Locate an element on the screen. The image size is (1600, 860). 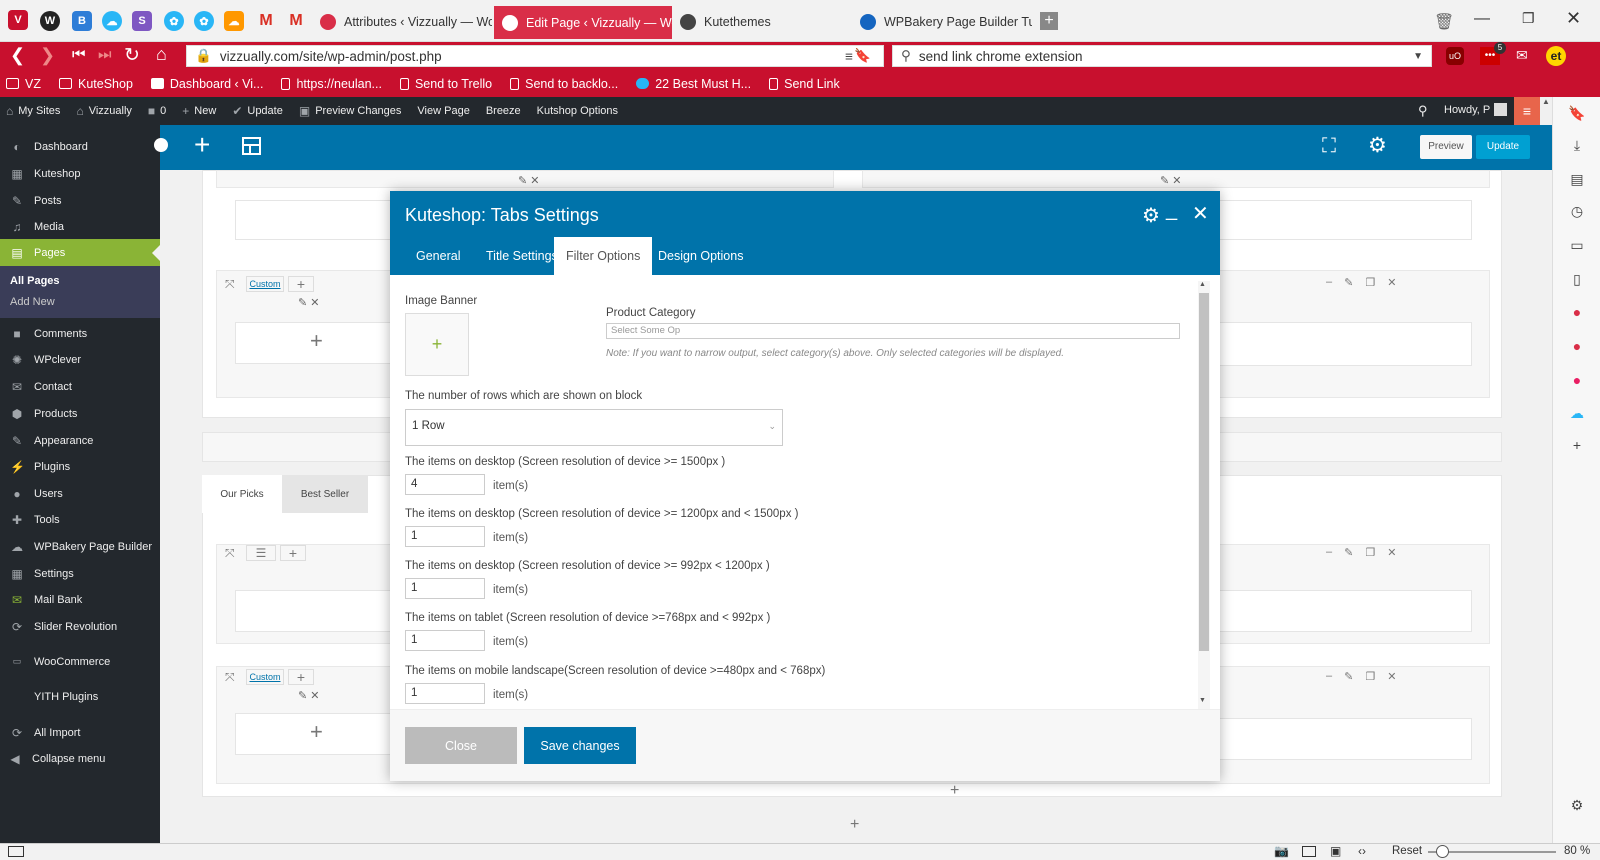
sidebar-item-all-import: ⟳ All Import is located at coordinates (80, 732).